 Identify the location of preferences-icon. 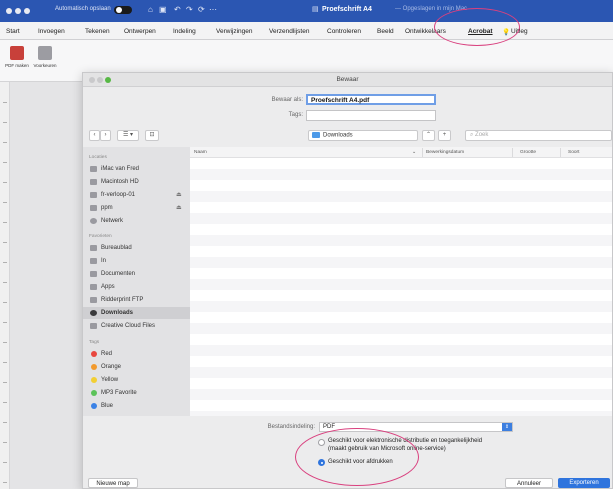
(45, 53).